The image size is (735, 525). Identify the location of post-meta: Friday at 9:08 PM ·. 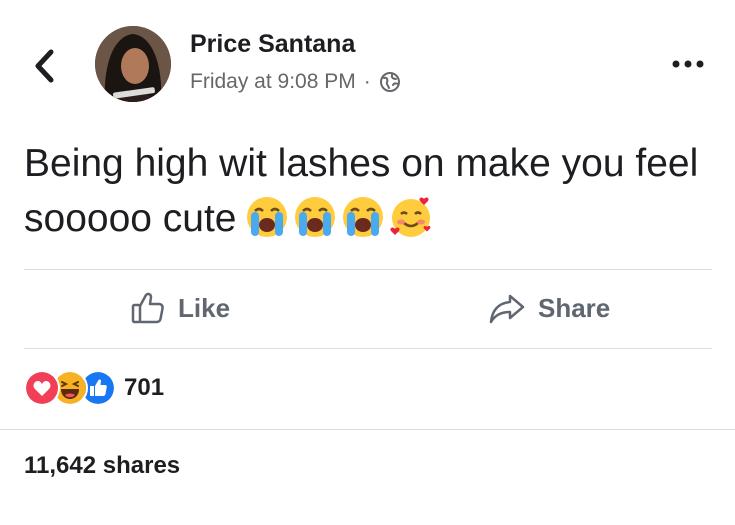
(295, 82).